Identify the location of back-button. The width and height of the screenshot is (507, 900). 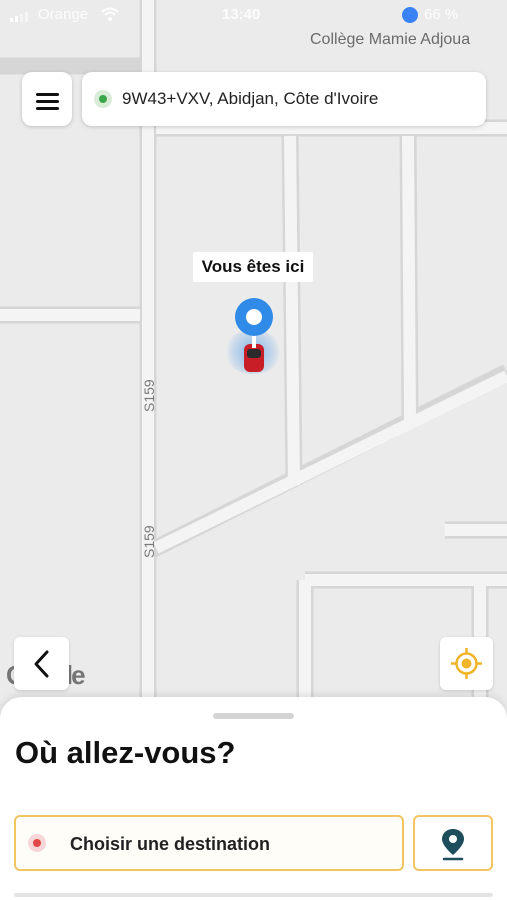
(41, 663).